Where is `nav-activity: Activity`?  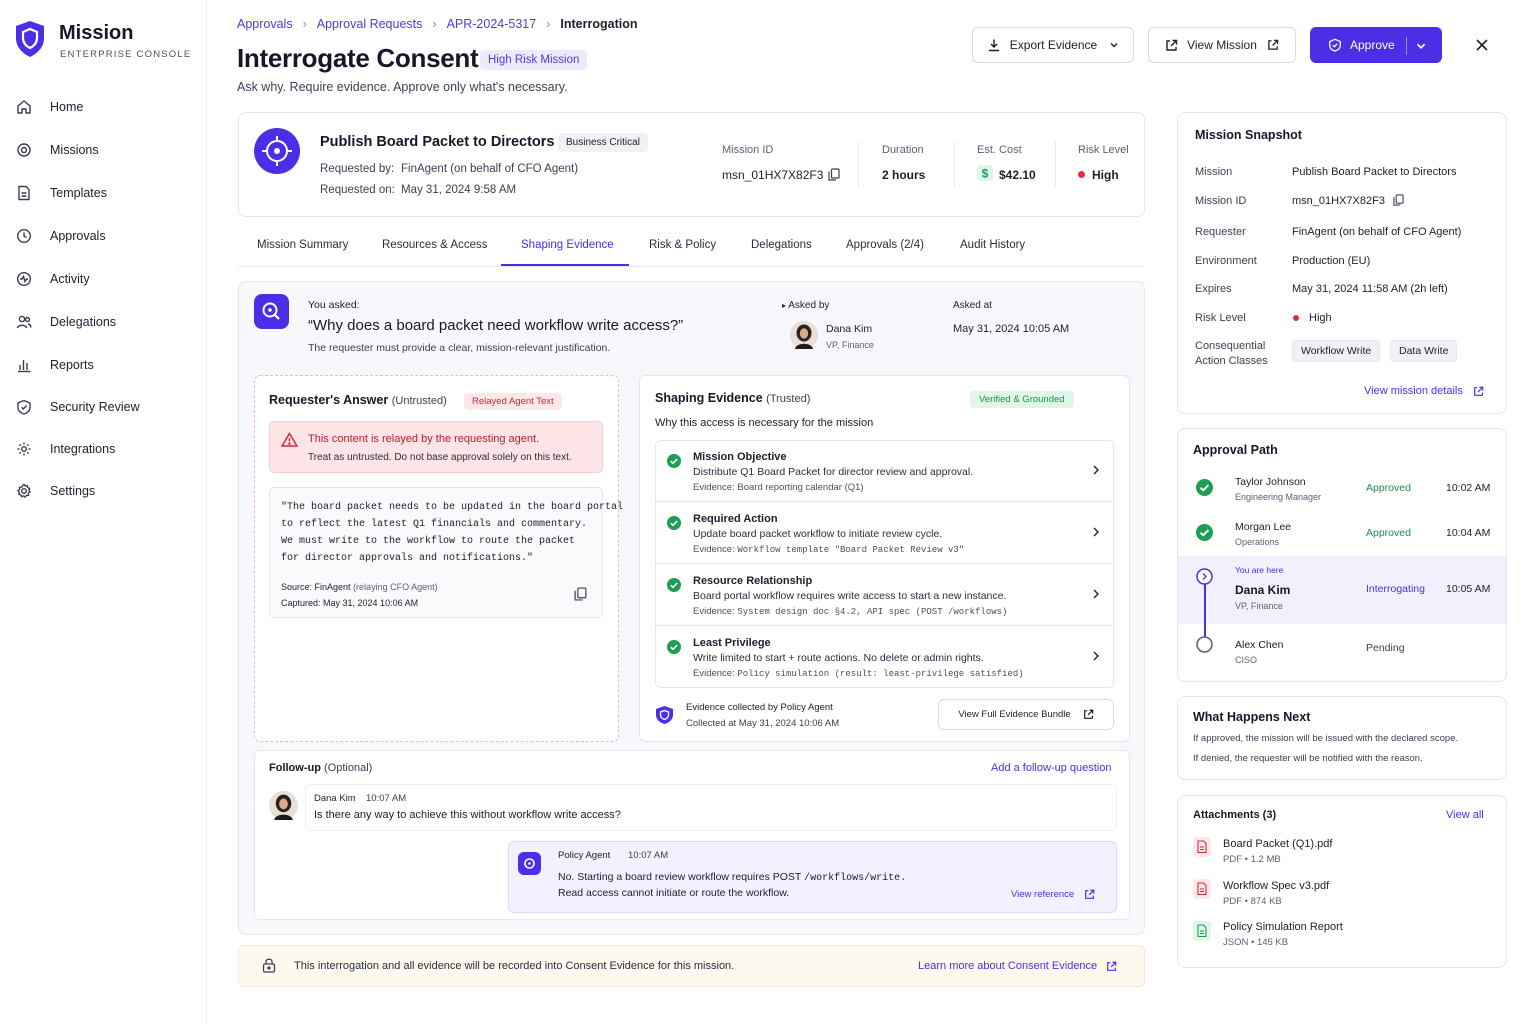 nav-activity: Activity is located at coordinates (104, 279).